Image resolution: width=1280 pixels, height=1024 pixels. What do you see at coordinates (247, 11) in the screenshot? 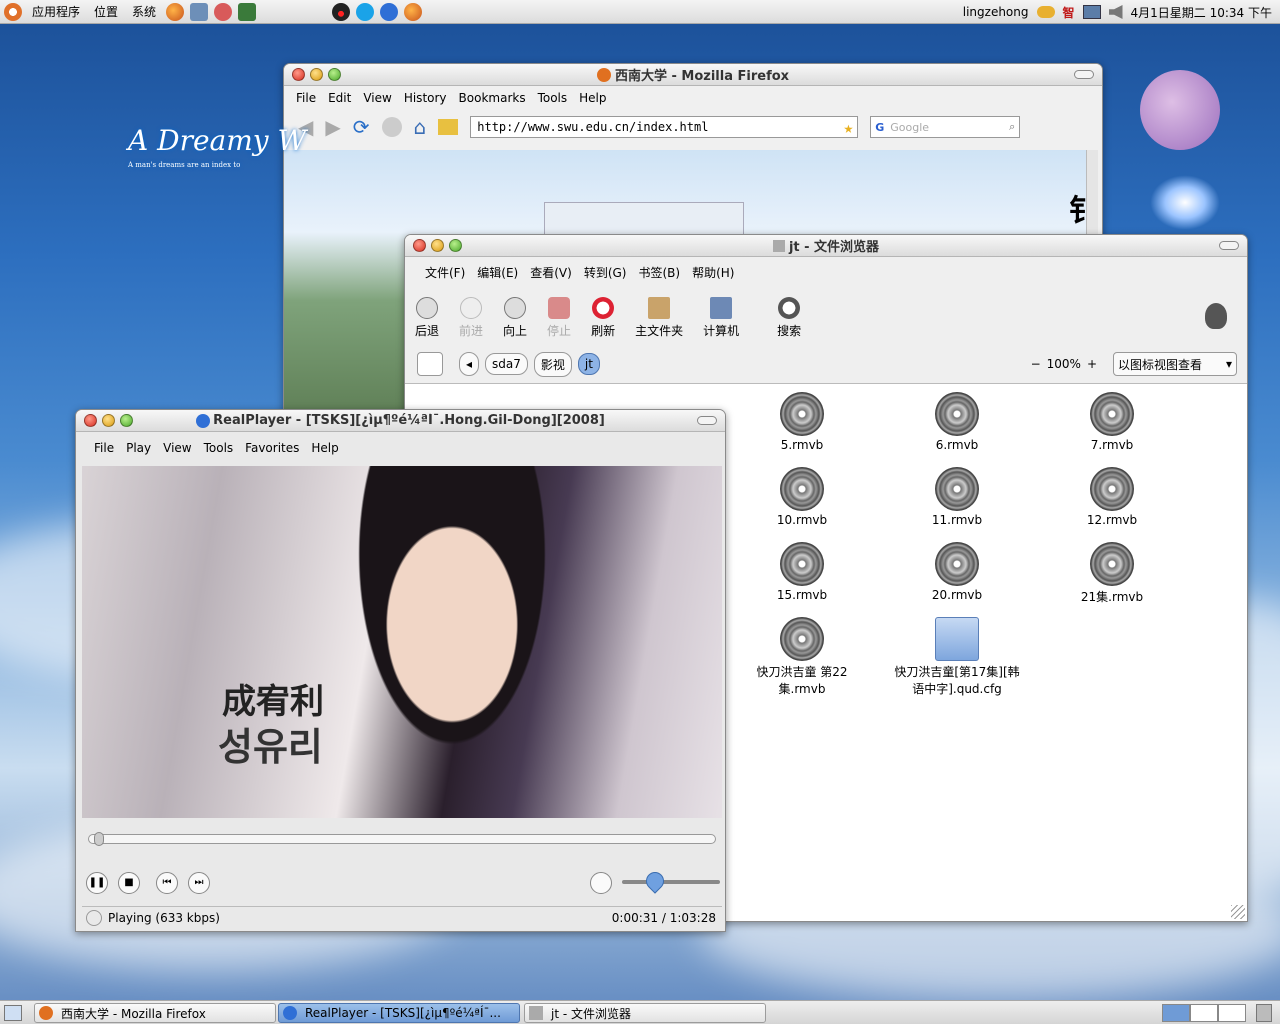
I see `monitor-launcher-icon` at bounding box center [247, 11].